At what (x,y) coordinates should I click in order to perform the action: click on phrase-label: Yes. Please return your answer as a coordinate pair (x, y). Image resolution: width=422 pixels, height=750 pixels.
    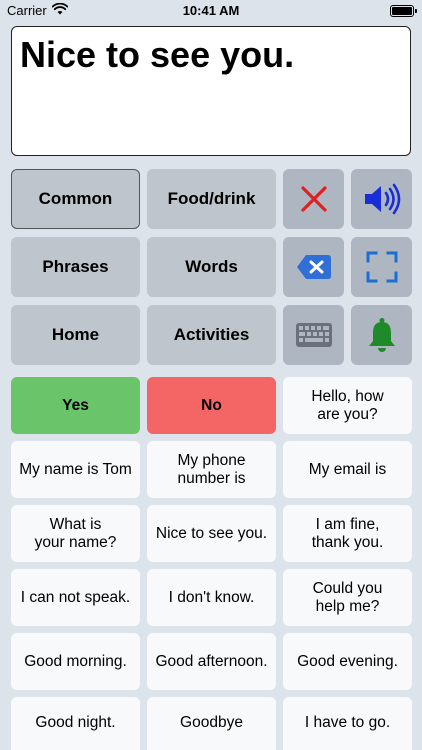
    Looking at the image, I should click on (75, 405).